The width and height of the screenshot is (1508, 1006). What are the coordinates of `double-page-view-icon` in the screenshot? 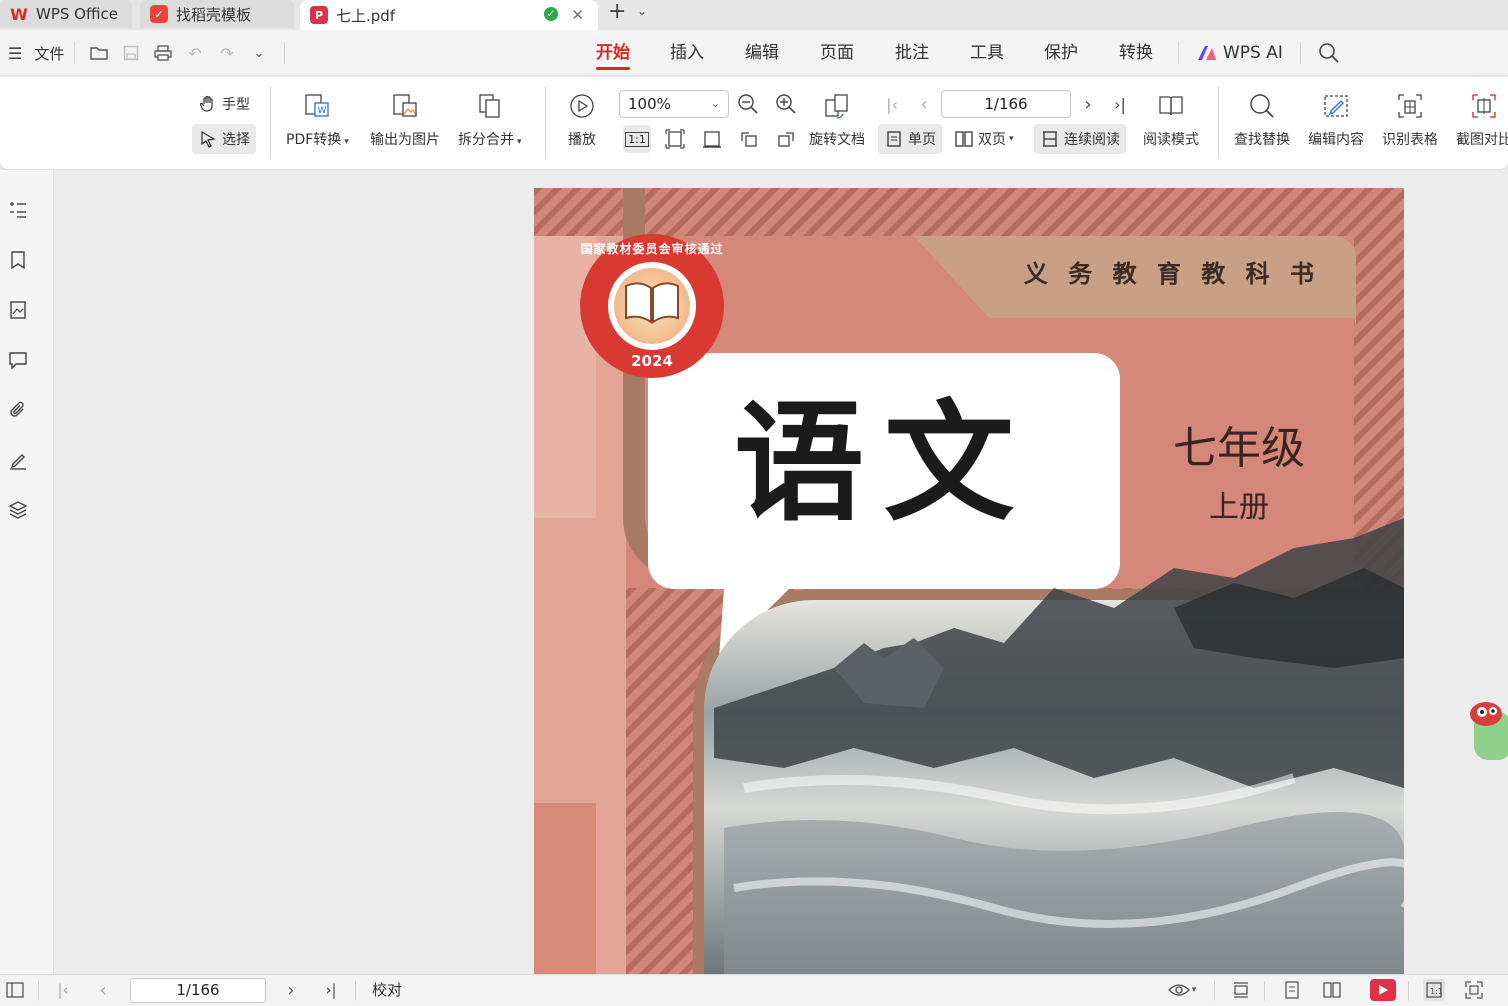 It's located at (1332, 990).